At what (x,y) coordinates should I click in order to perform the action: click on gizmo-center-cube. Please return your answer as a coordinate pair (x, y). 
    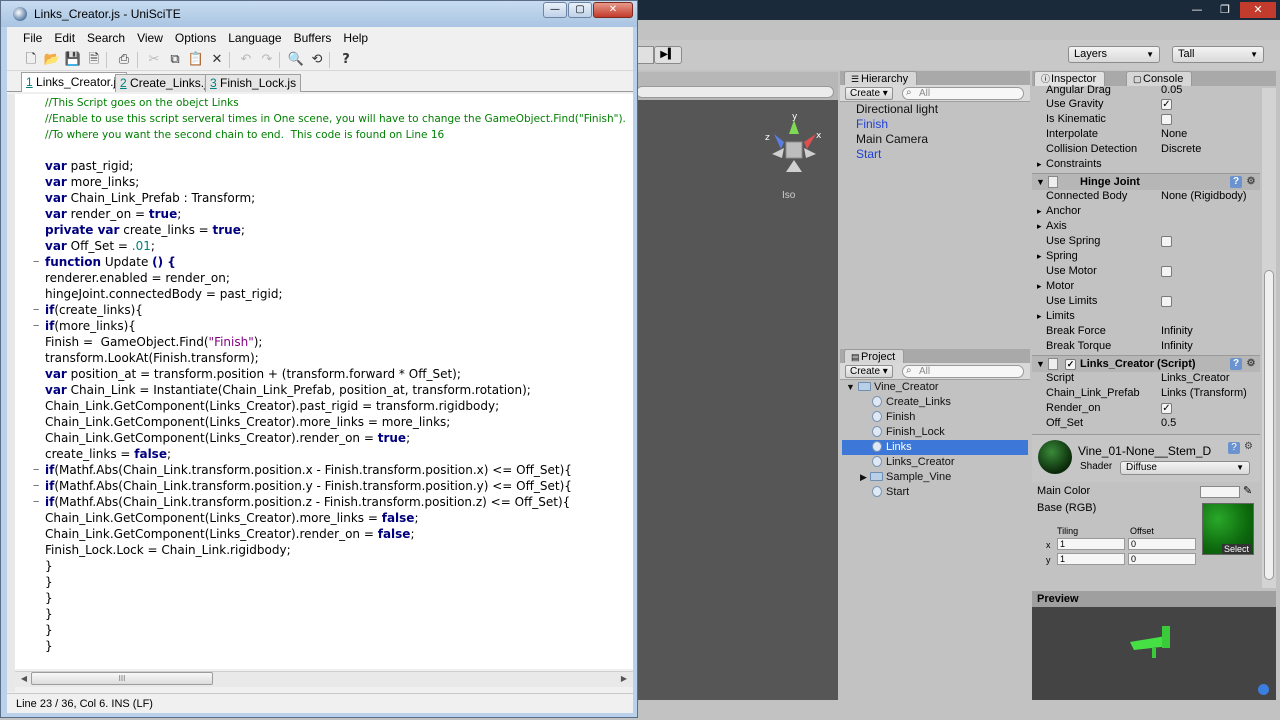
    Looking at the image, I should click on (794, 150).